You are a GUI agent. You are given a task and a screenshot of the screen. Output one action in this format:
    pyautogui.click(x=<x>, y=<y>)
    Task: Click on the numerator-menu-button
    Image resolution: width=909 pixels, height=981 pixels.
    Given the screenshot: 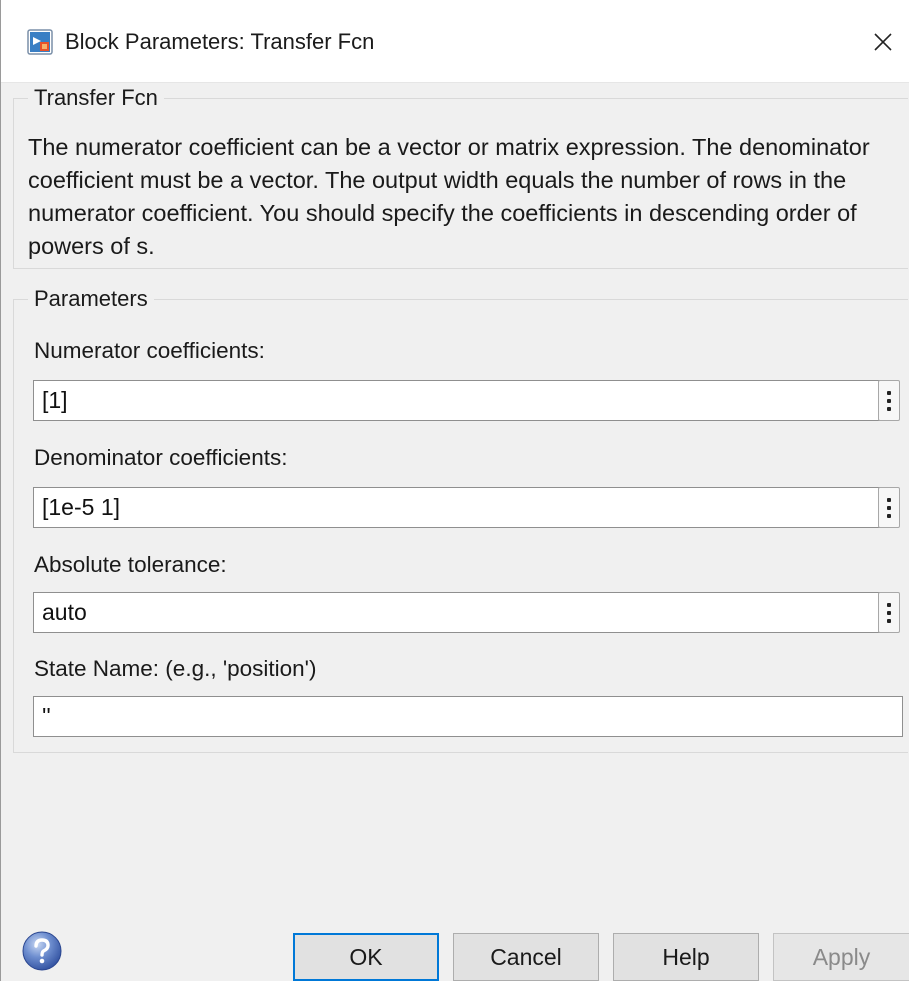 What is the action you would take?
    pyautogui.click(x=889, y=400)
    